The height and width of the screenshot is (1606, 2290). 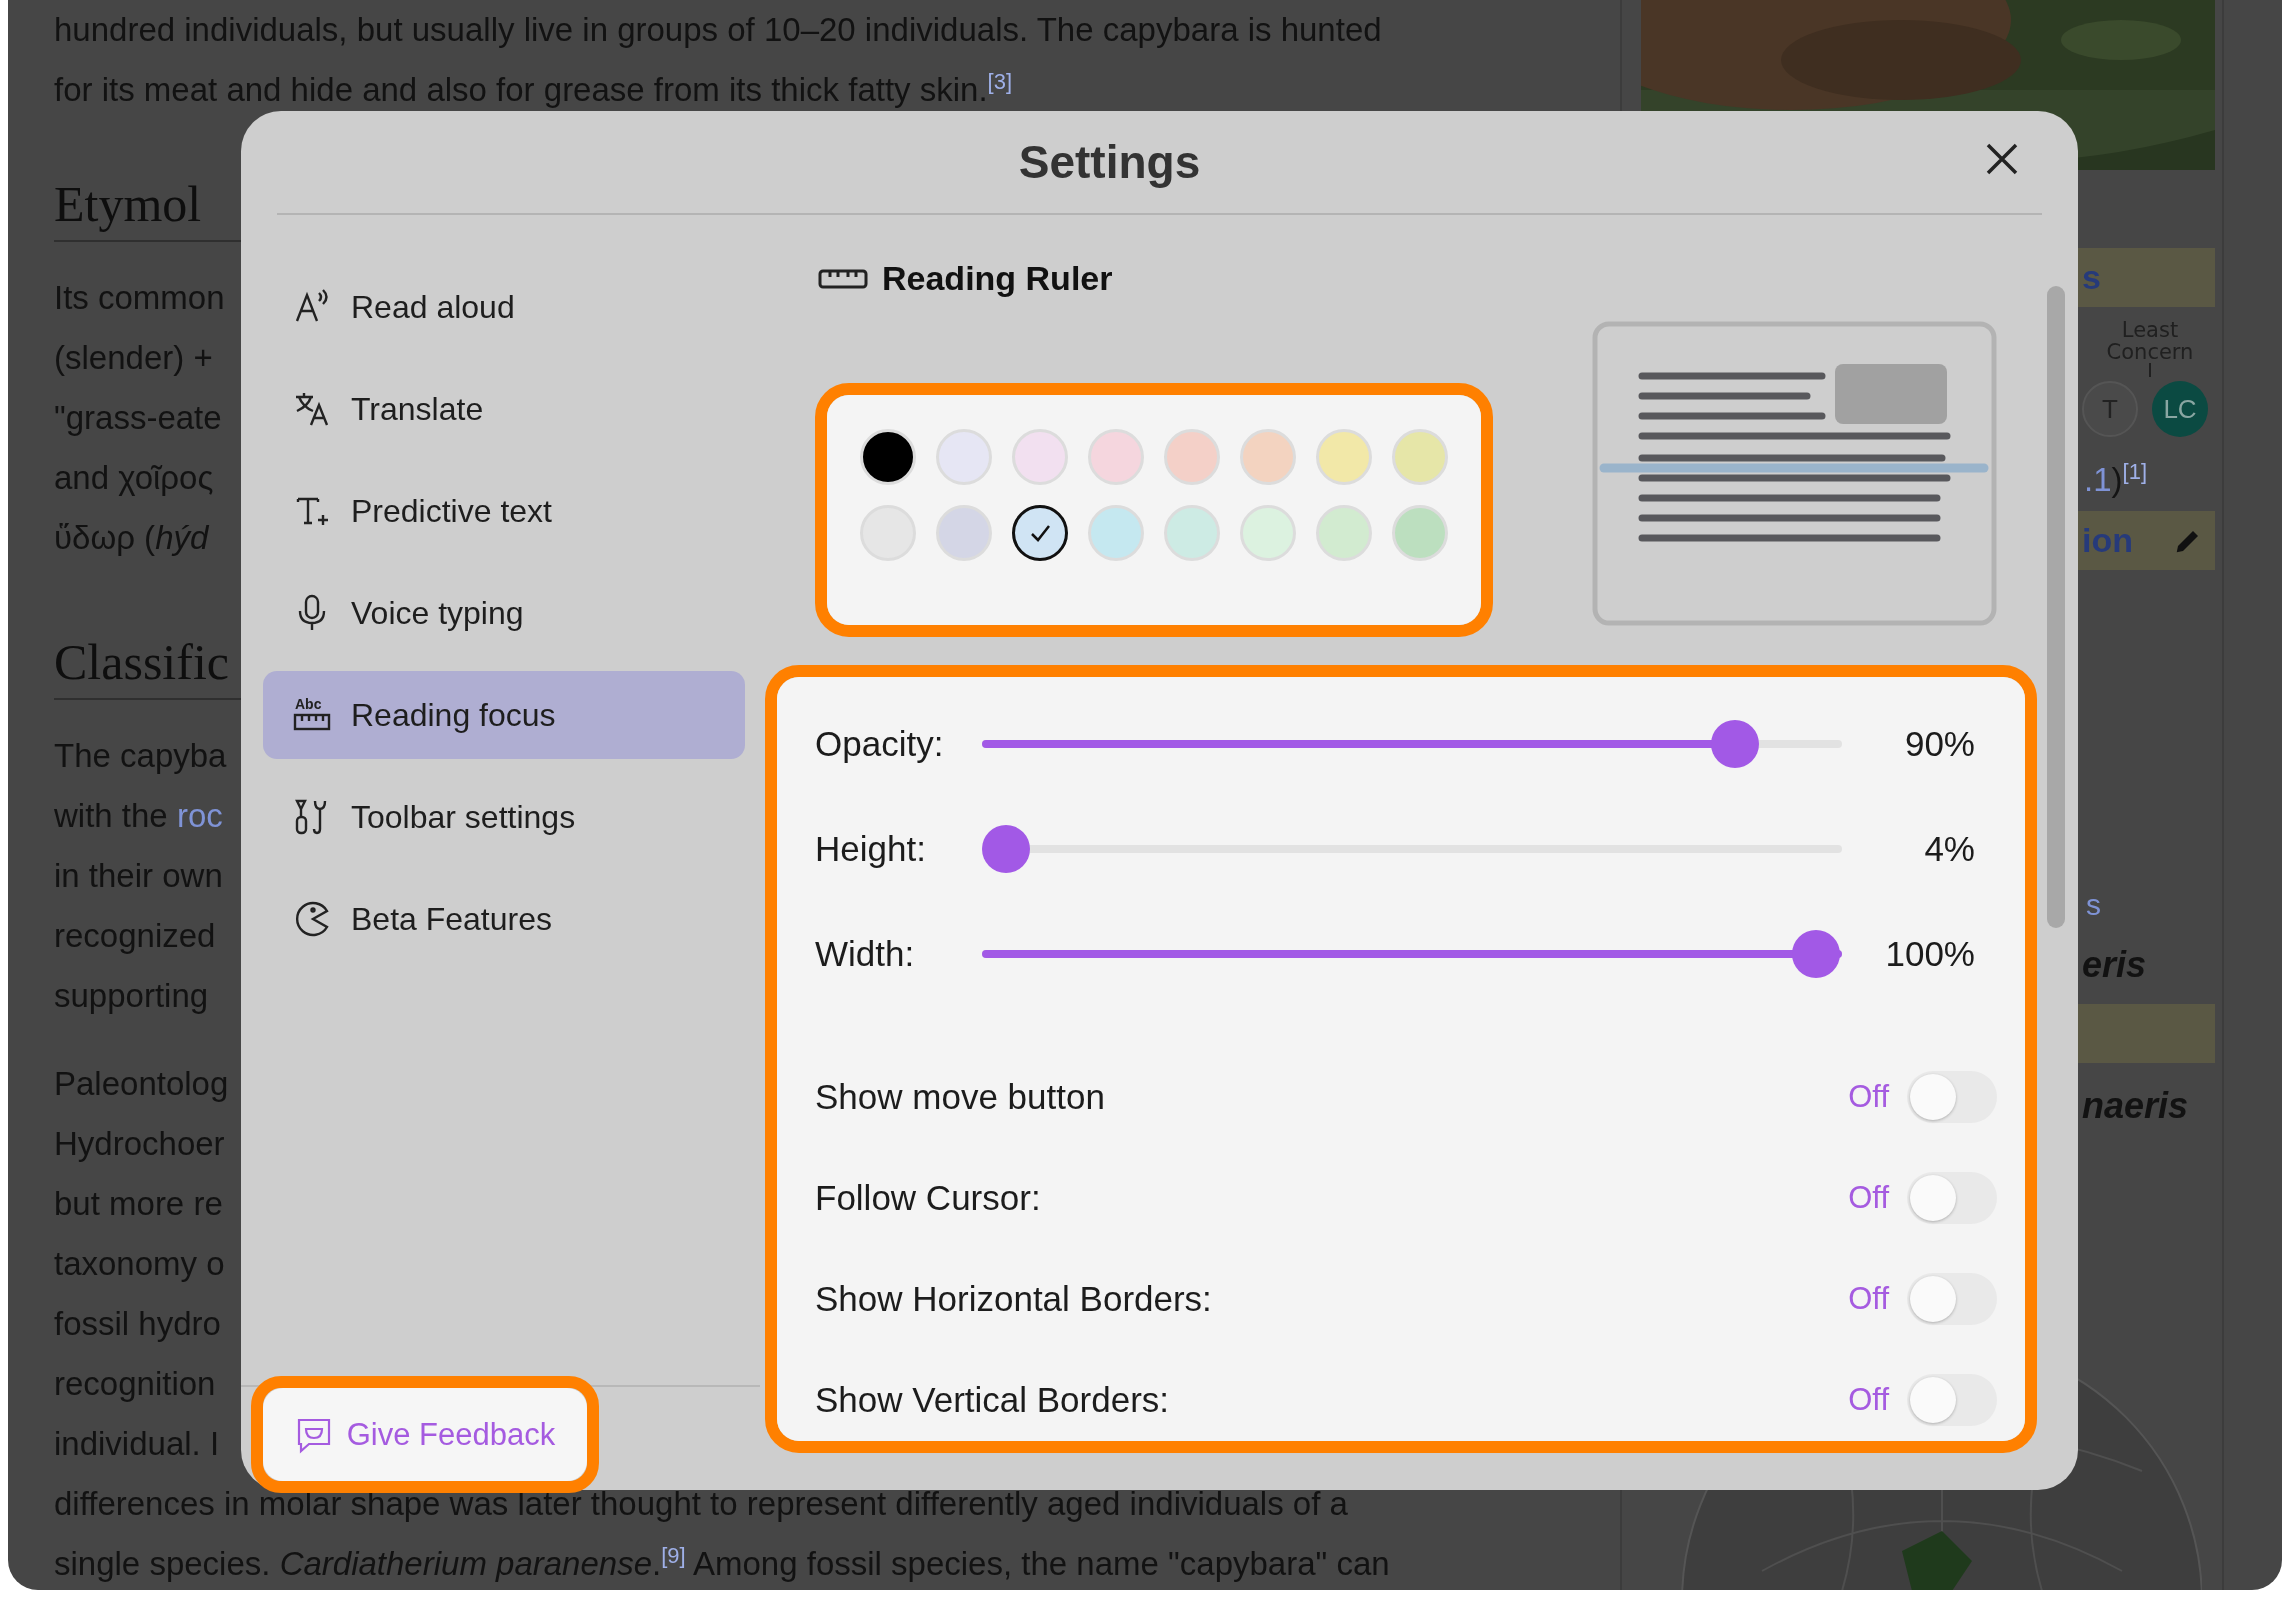 What do you see at coordinates (928, 1197) in the screenshot?
I see `toggle-label: Follow Cursor:` at bounding box center [928, 1197].